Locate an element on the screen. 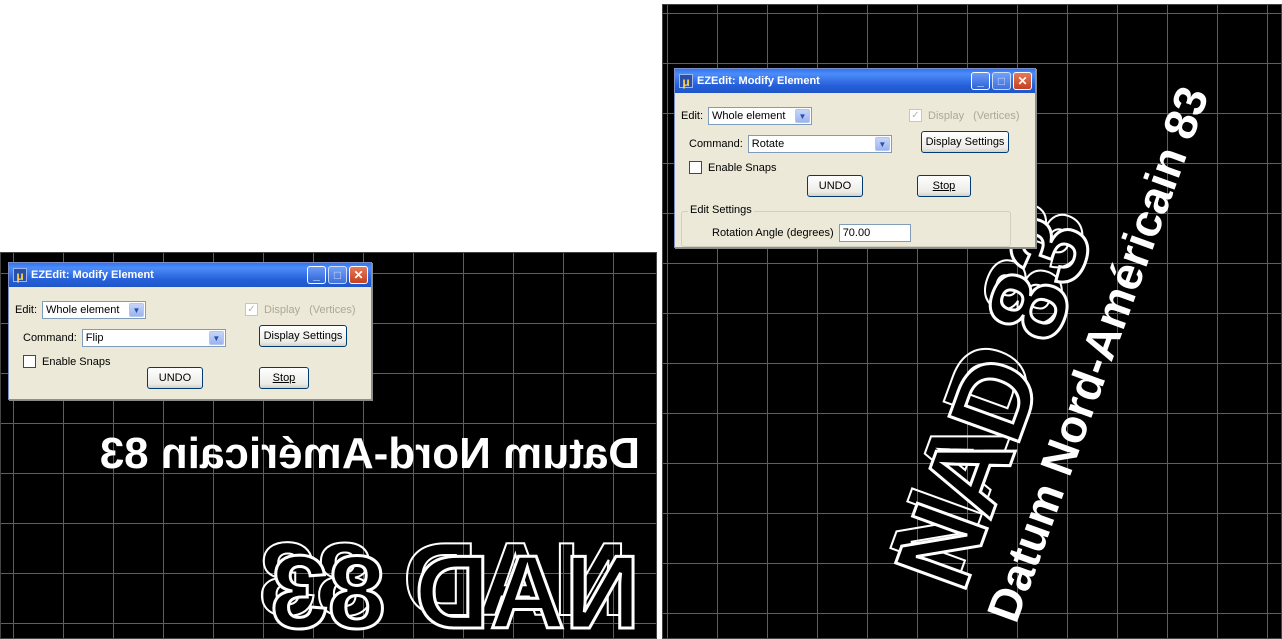  rotation-angle-input: 70.00 is located at coordinates (874, 233).